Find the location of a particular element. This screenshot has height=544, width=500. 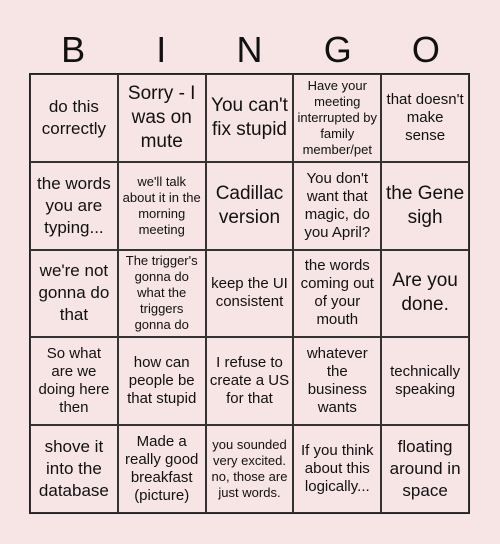

header-letter-n: N is located at coordinates (249, 49).